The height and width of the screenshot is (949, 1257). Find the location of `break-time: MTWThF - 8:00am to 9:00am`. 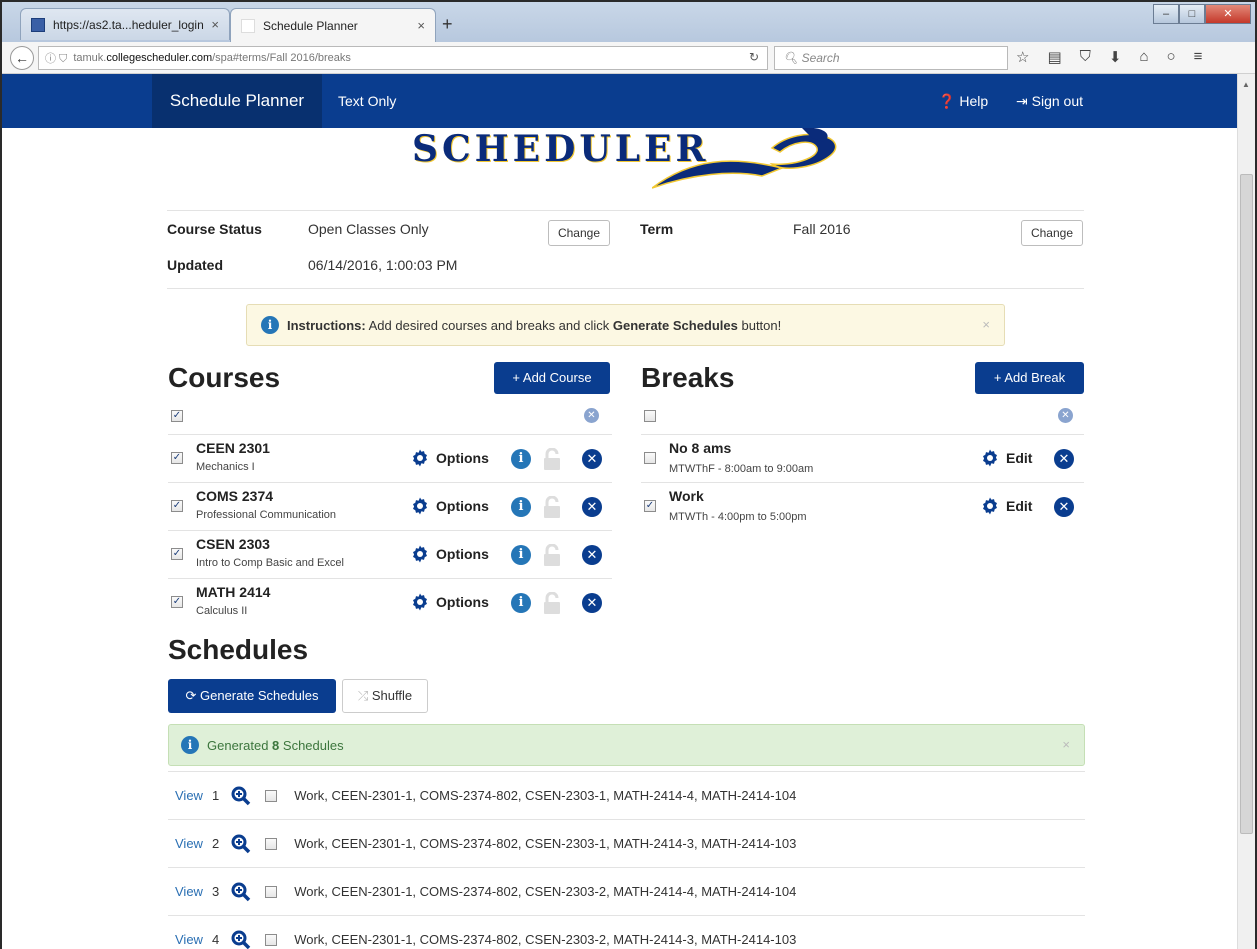

break-time: MTWThF - 8:00am to 9:00am is located at coordinates (741, 469).